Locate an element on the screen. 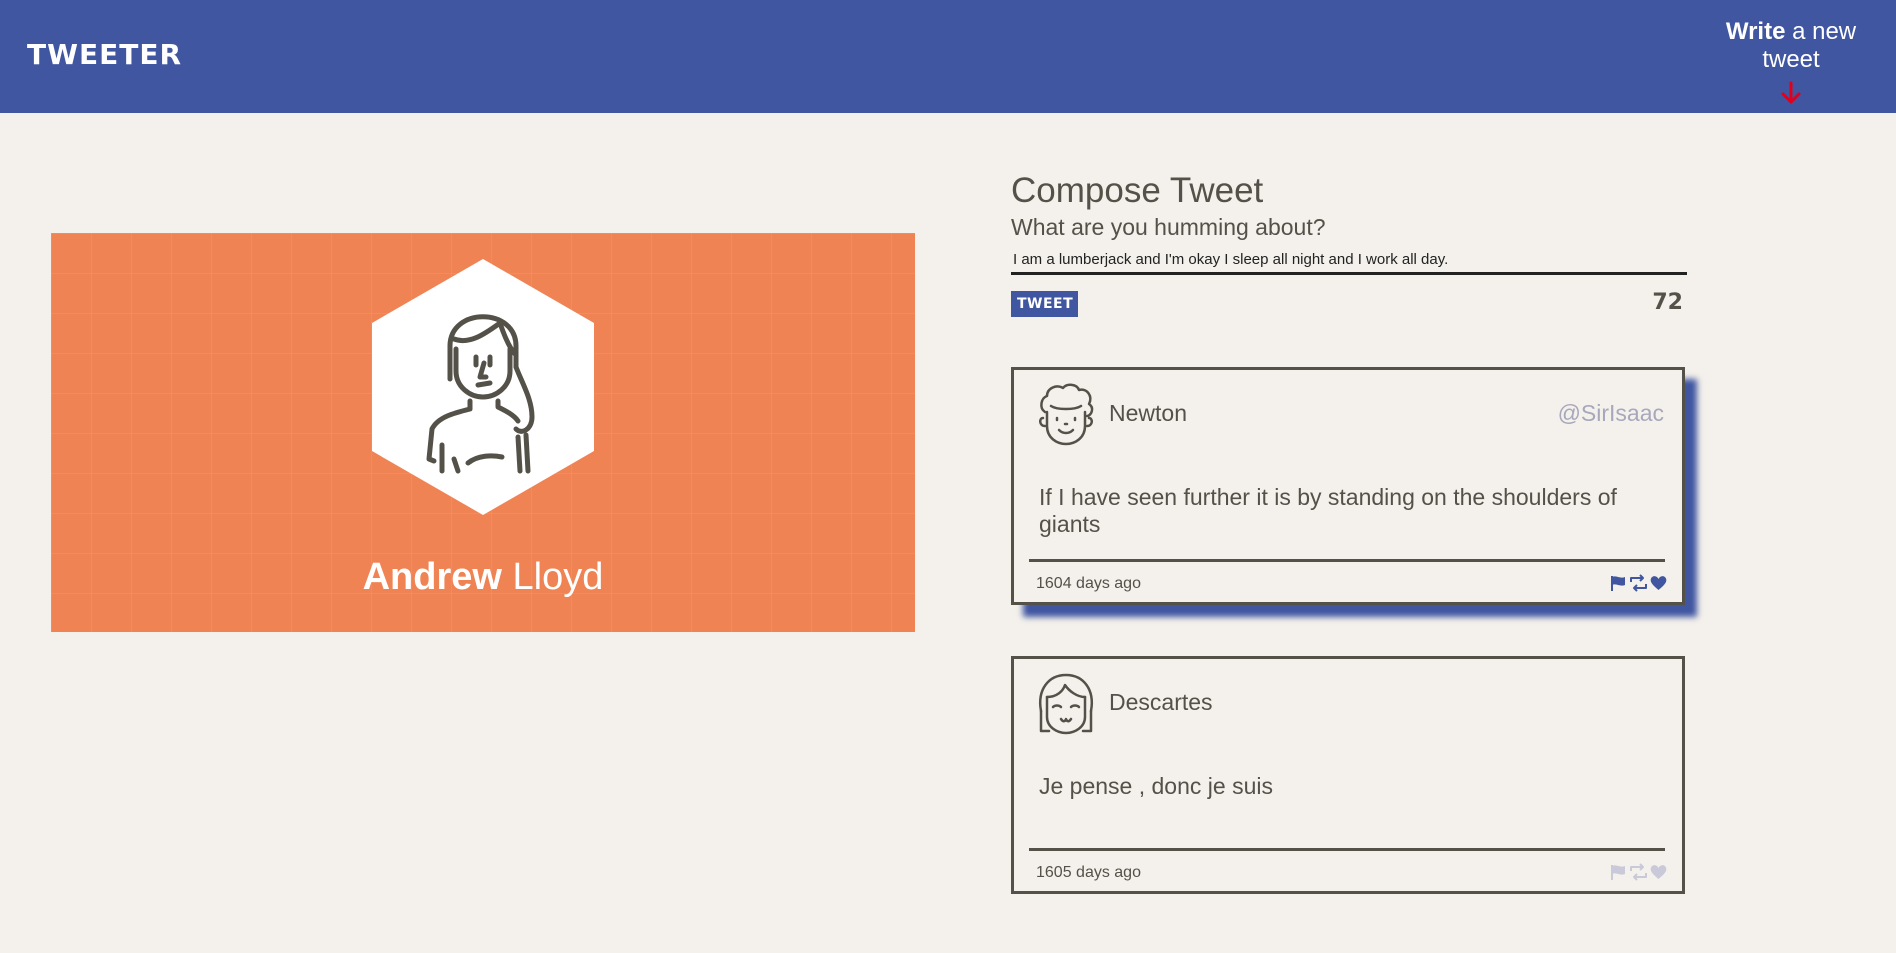 Image resolution: width=1896 pixels, height=953 pixels. tweet-author: Descartes is located at coordinates (1161, 702).